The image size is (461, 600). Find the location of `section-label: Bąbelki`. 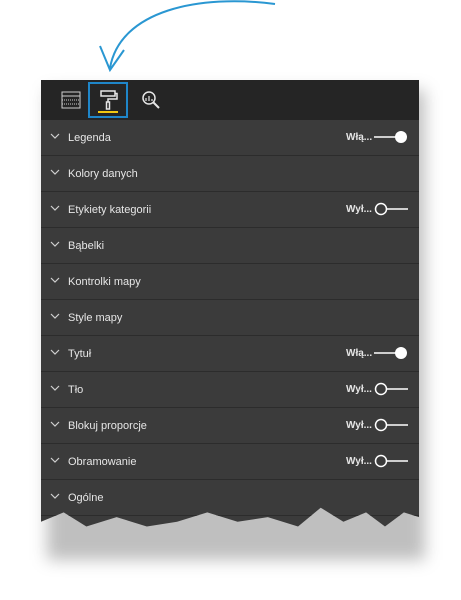

section-label: Bąbelki is located at coordinates (86, 245).